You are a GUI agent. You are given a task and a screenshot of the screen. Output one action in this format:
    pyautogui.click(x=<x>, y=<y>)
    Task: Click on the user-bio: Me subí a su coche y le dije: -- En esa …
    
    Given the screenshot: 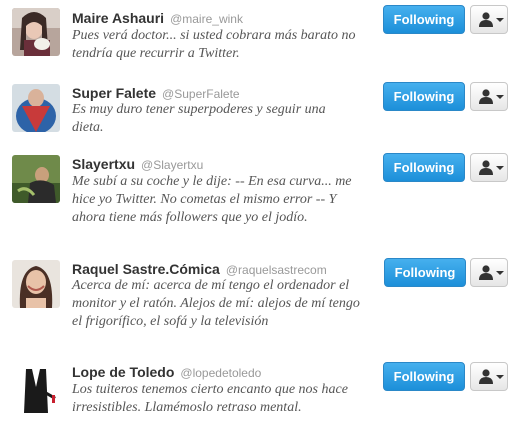 What is the action you would take?
    pyautogui.click(x=212, y=199)
    